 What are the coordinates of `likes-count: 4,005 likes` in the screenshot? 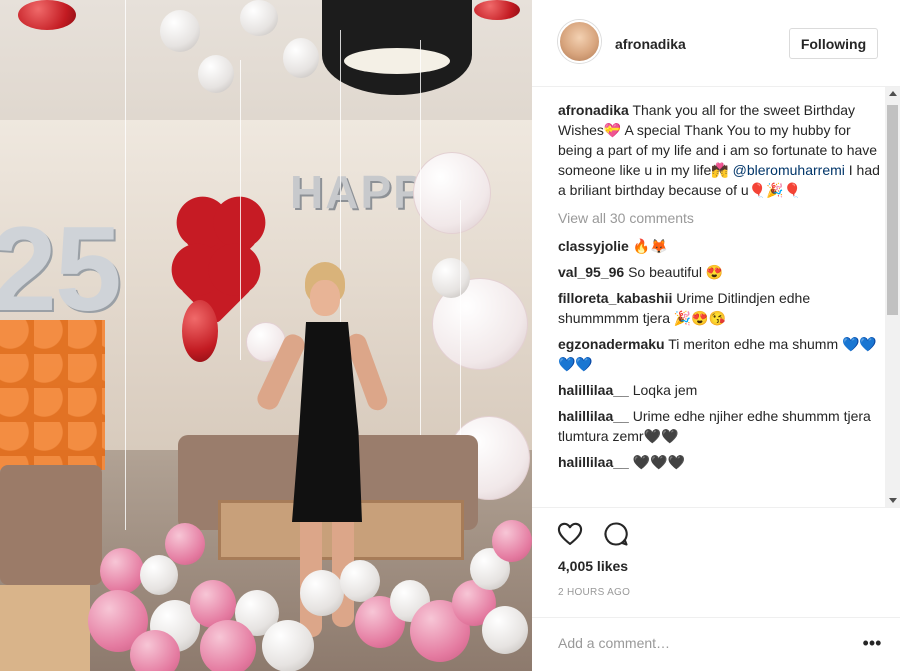 It's located at (593, 566).